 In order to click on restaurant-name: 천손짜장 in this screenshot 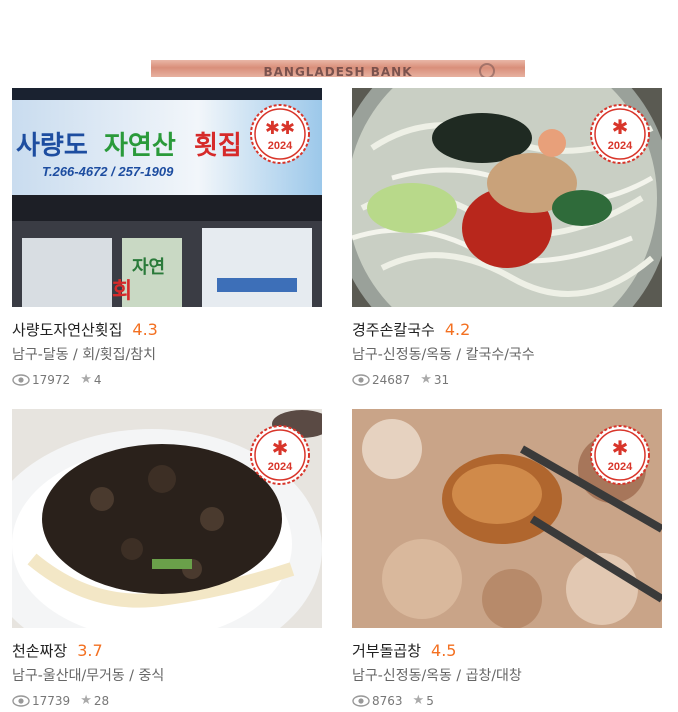, I will do `click(39, 650)`.